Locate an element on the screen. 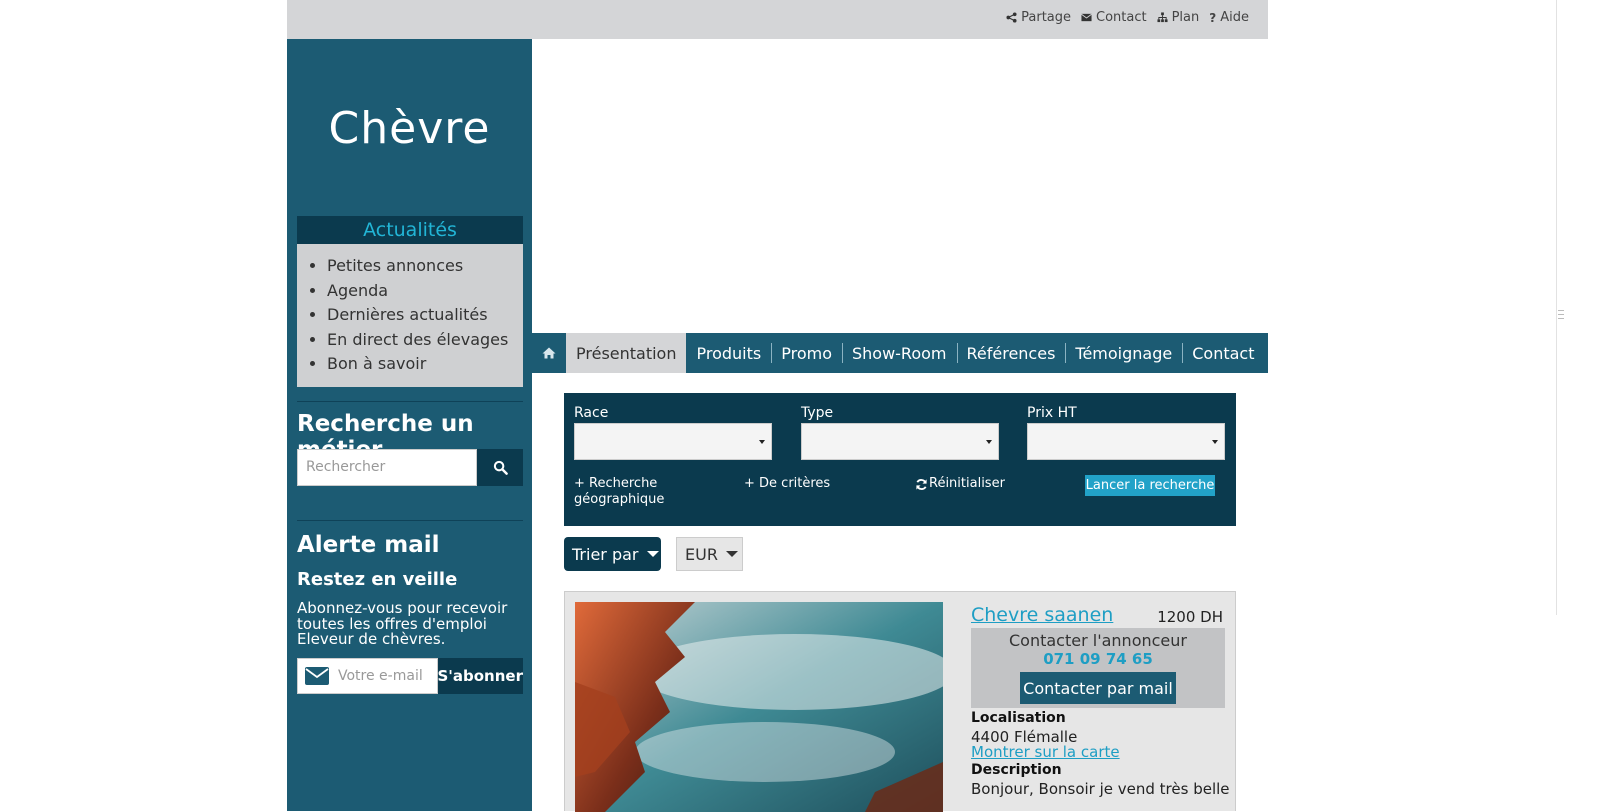 Image resolution: width=1599 pixels, height=812 pixels. scrollbar-thumb is located at coordinates (1561, 307).